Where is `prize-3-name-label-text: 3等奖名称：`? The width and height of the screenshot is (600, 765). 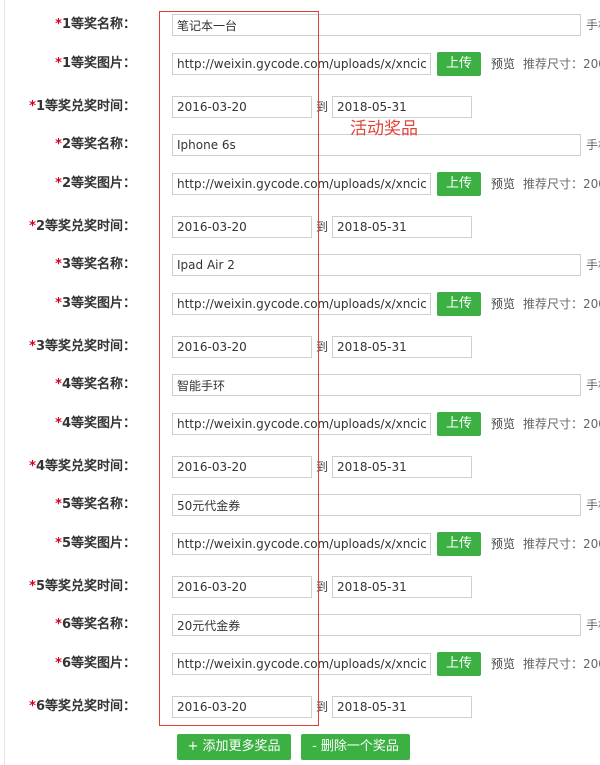
prize-3-name-label-text: 3等奖名称： is located at coordinates (98, 264).